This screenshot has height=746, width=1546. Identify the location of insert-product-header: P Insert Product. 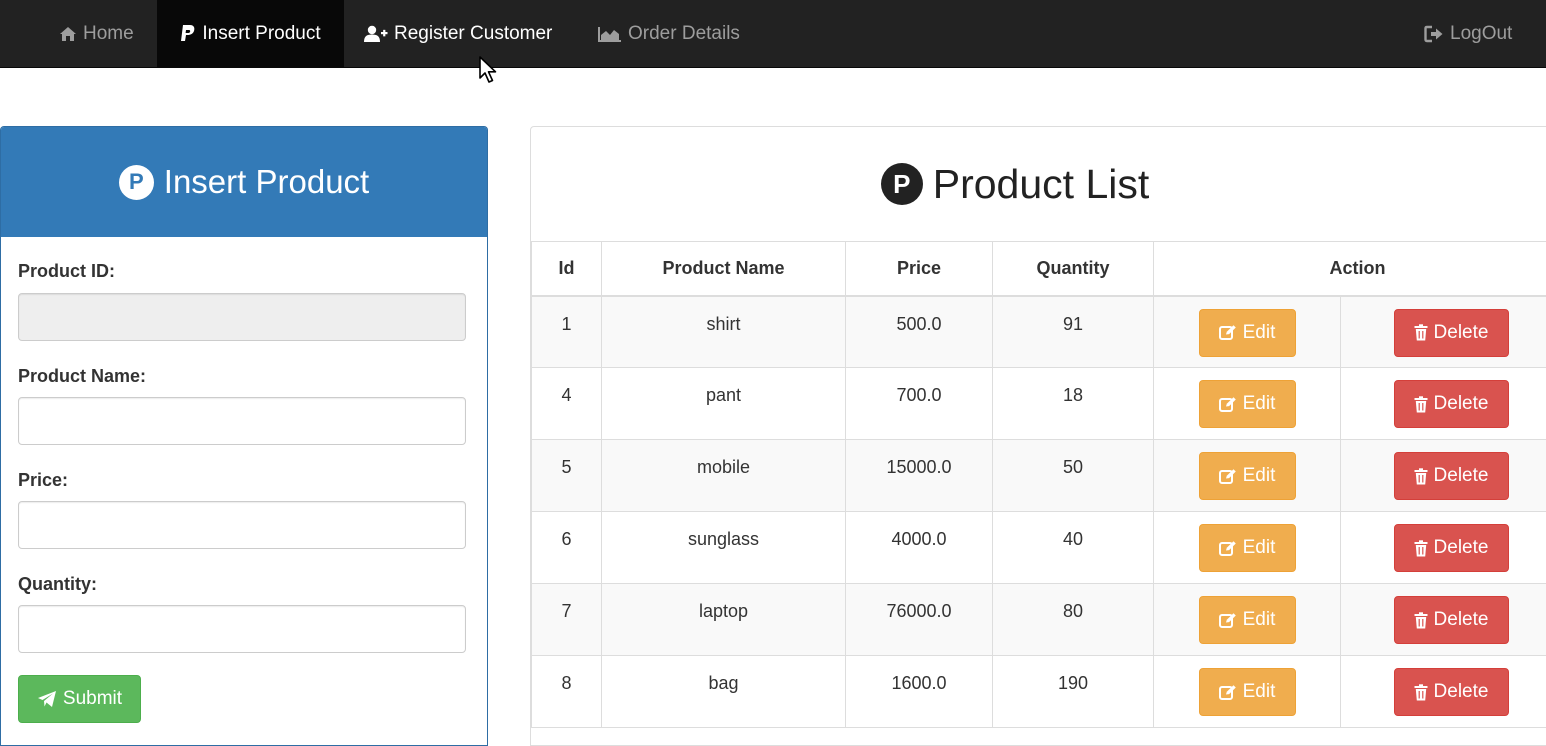
(244, 182).